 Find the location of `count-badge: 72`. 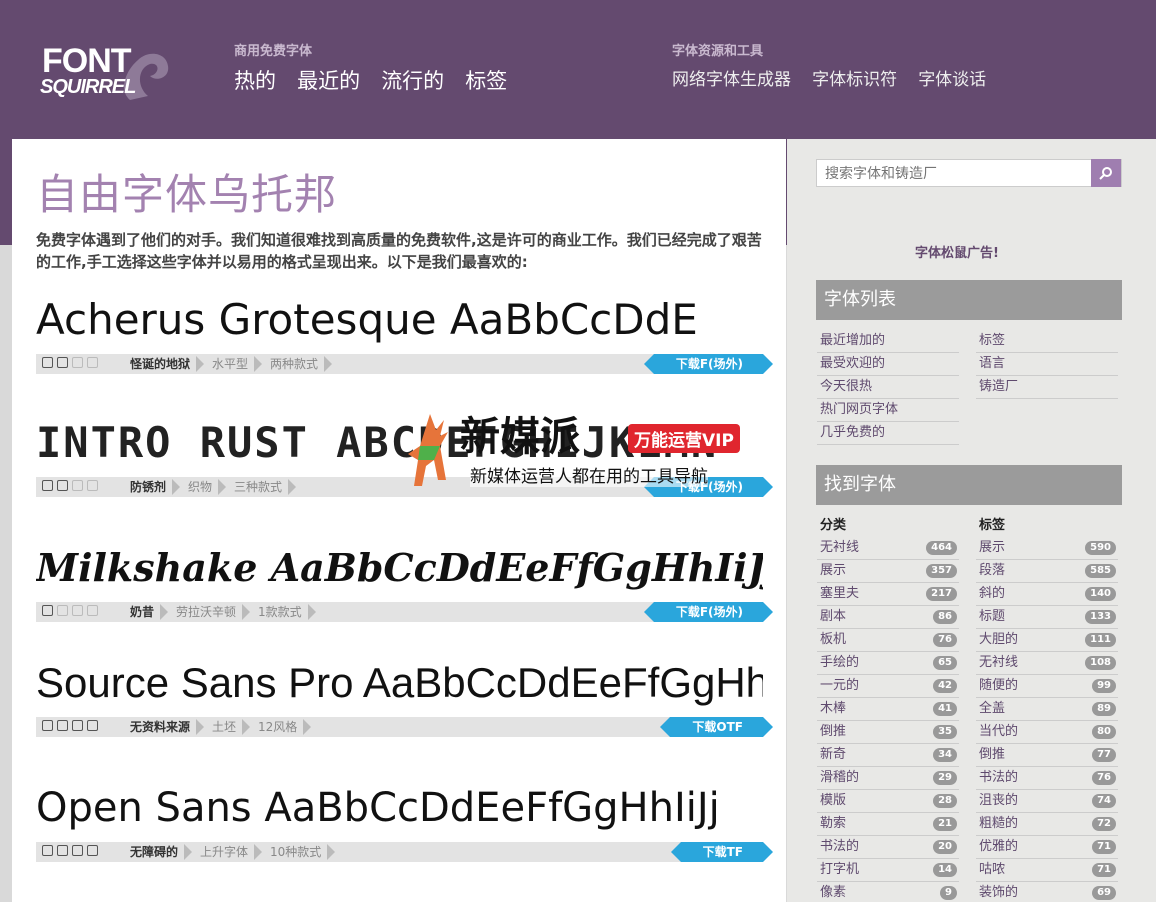

count-badge: 72 is located at coordinates (1104, 824).